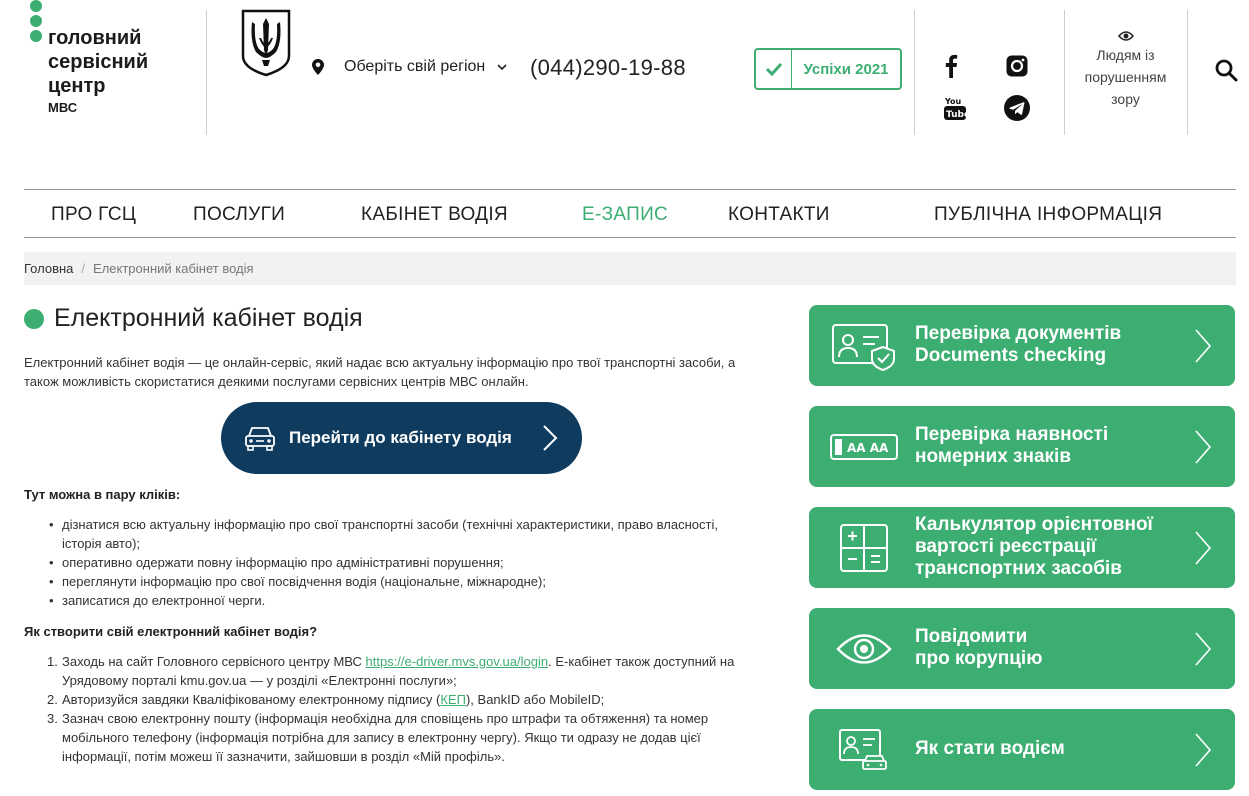 This screenshot has width=1249, height=796. I want to click on nav-item-services: ПОСЛУГИ, so click(239, 215).